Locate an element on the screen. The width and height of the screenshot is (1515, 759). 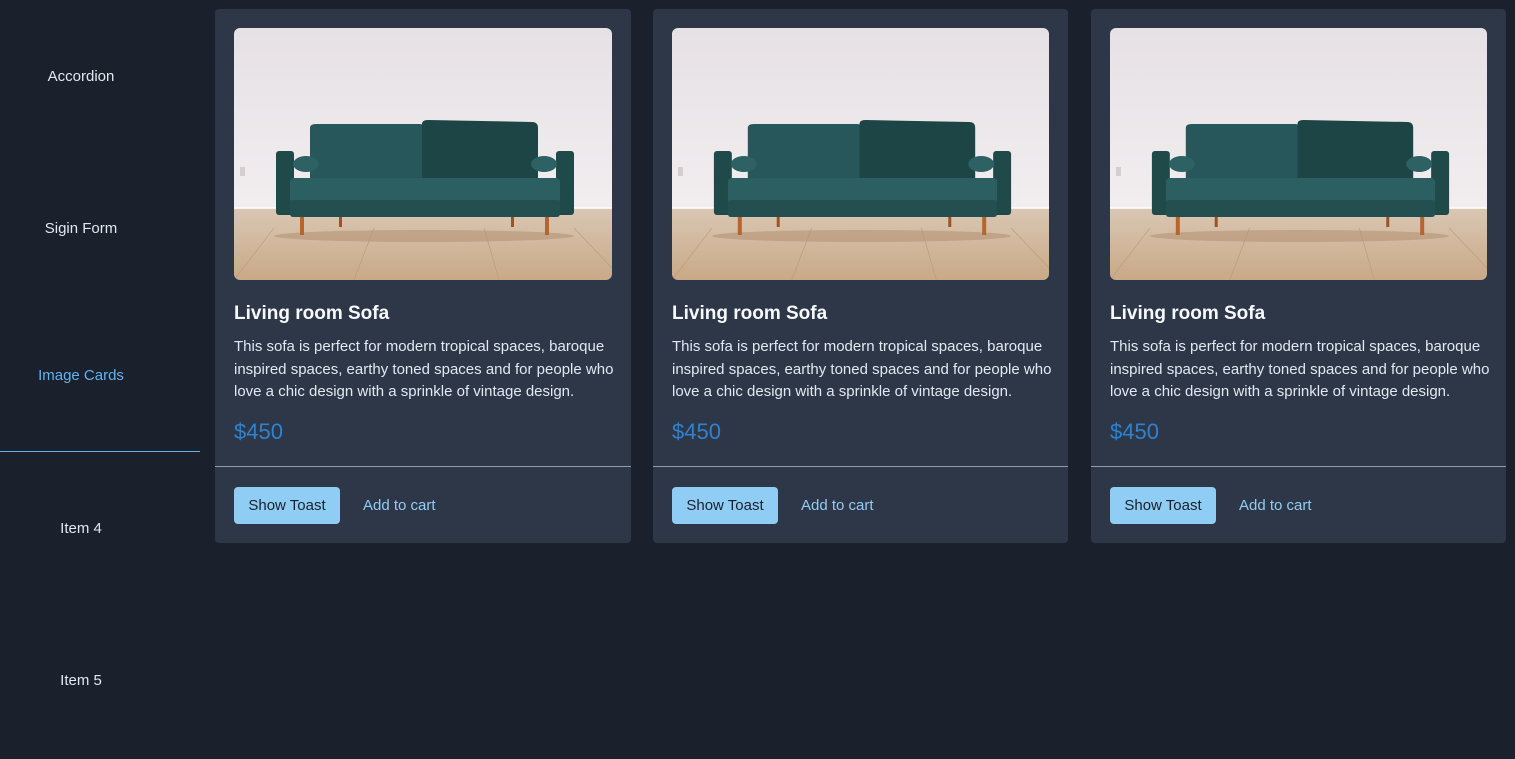
sidebar-item-item-5: Item 5 is located at coordinates (100, 680).